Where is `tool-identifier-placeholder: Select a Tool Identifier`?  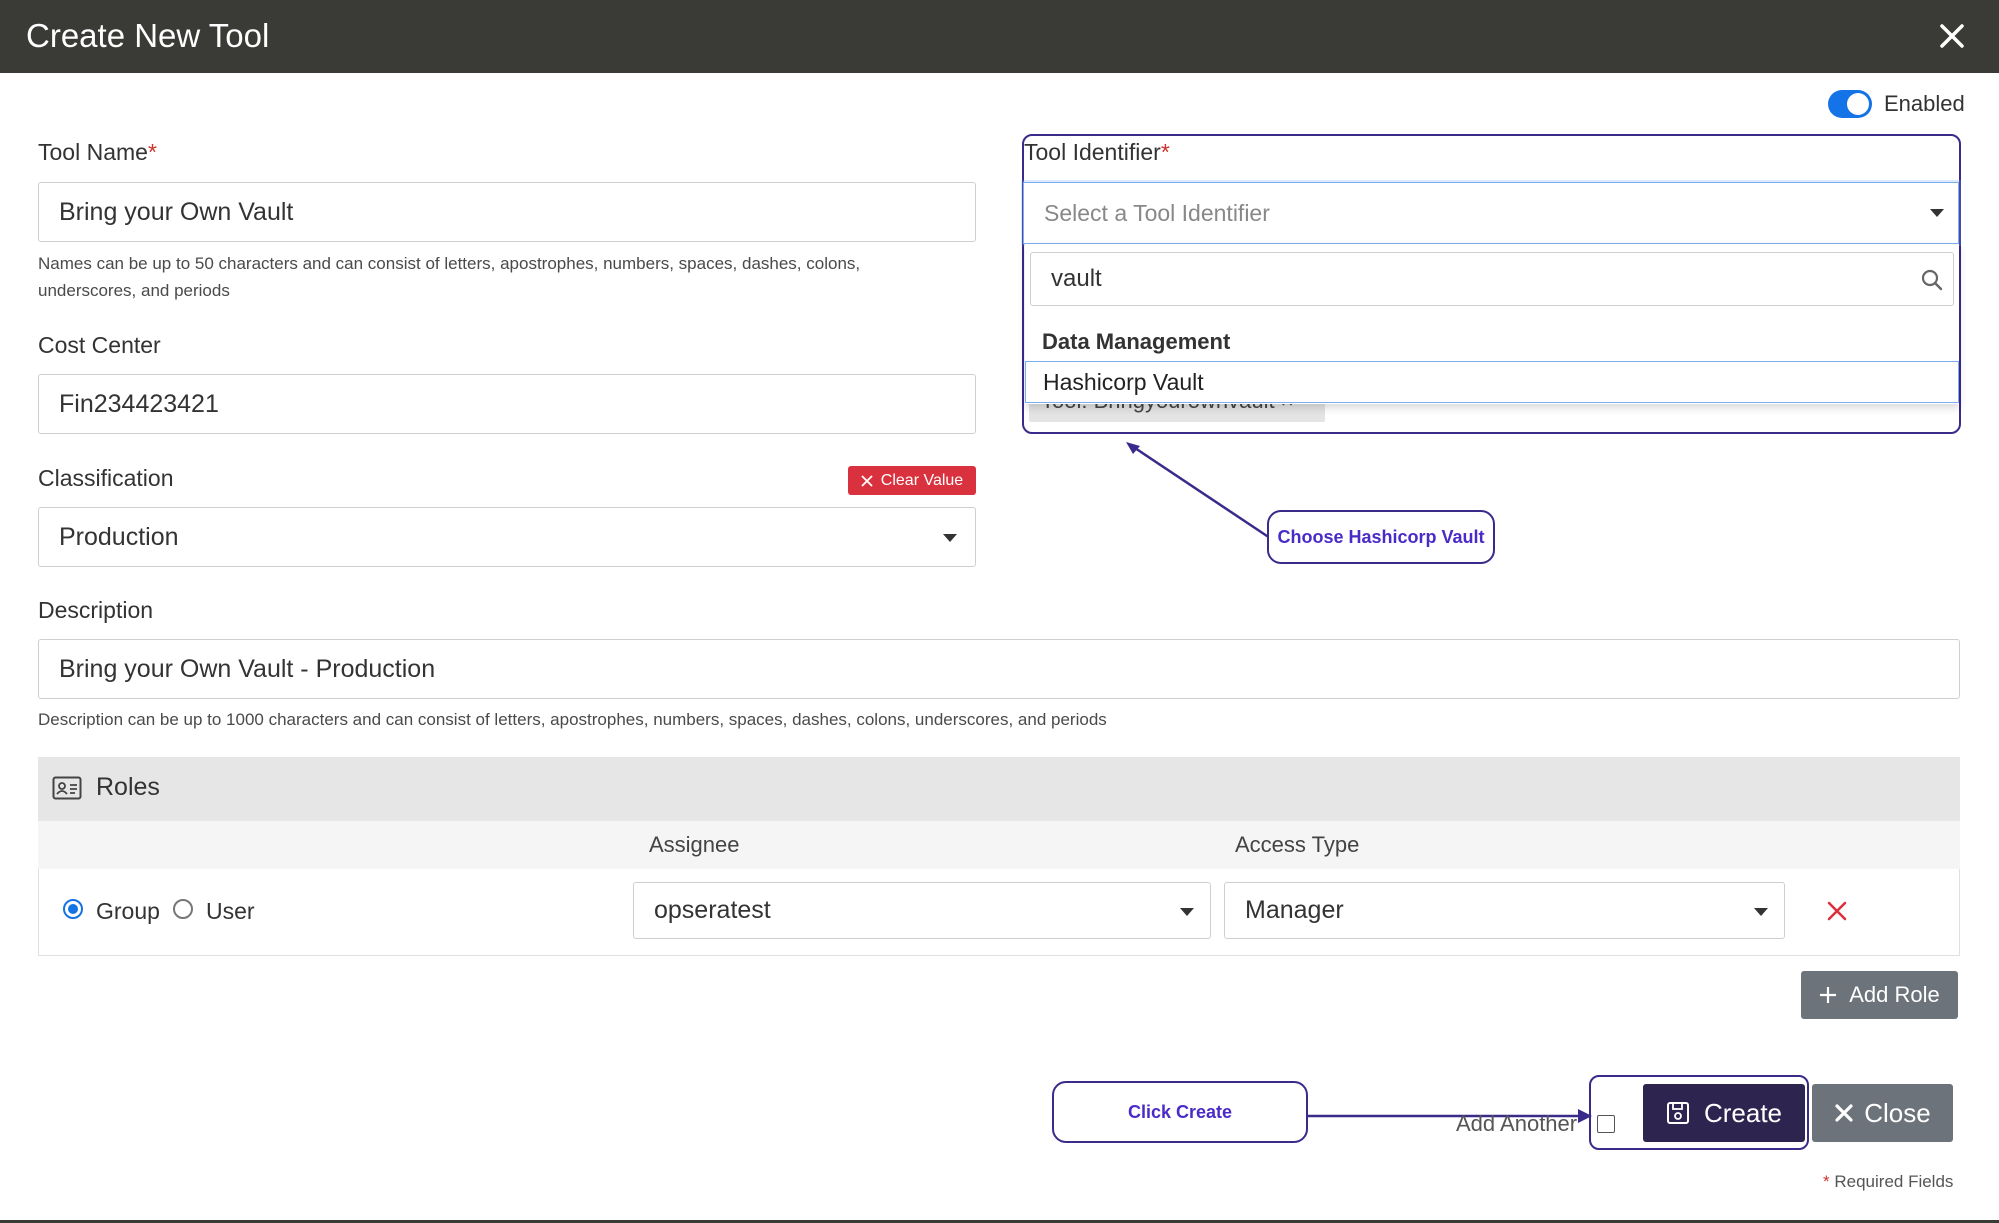
tool-identifier-placeholder: Select a Tool Identifier is located at coordinates (1157, 212).